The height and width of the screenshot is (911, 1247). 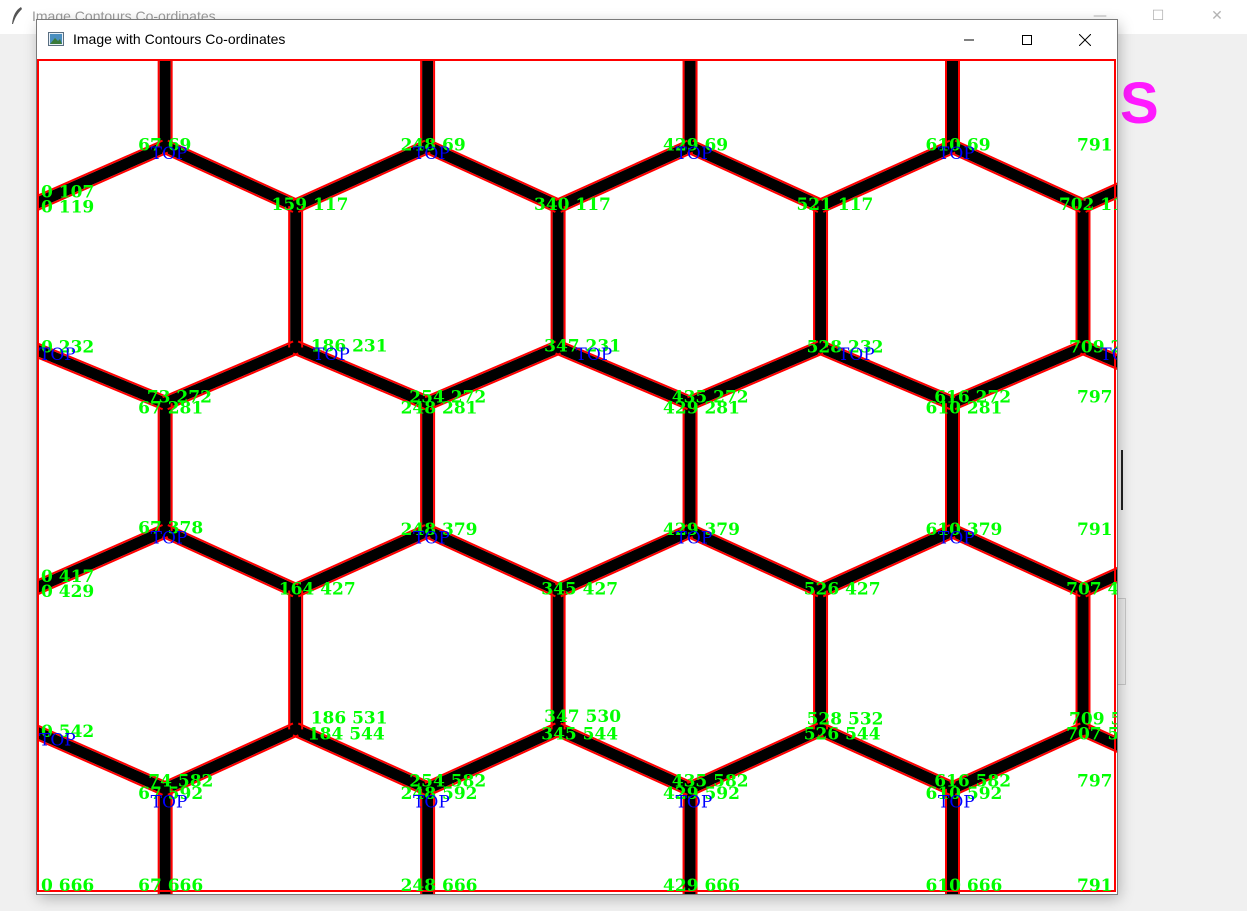 I want to click on coordinate-label: 67 281, so click(x=170, y=408).